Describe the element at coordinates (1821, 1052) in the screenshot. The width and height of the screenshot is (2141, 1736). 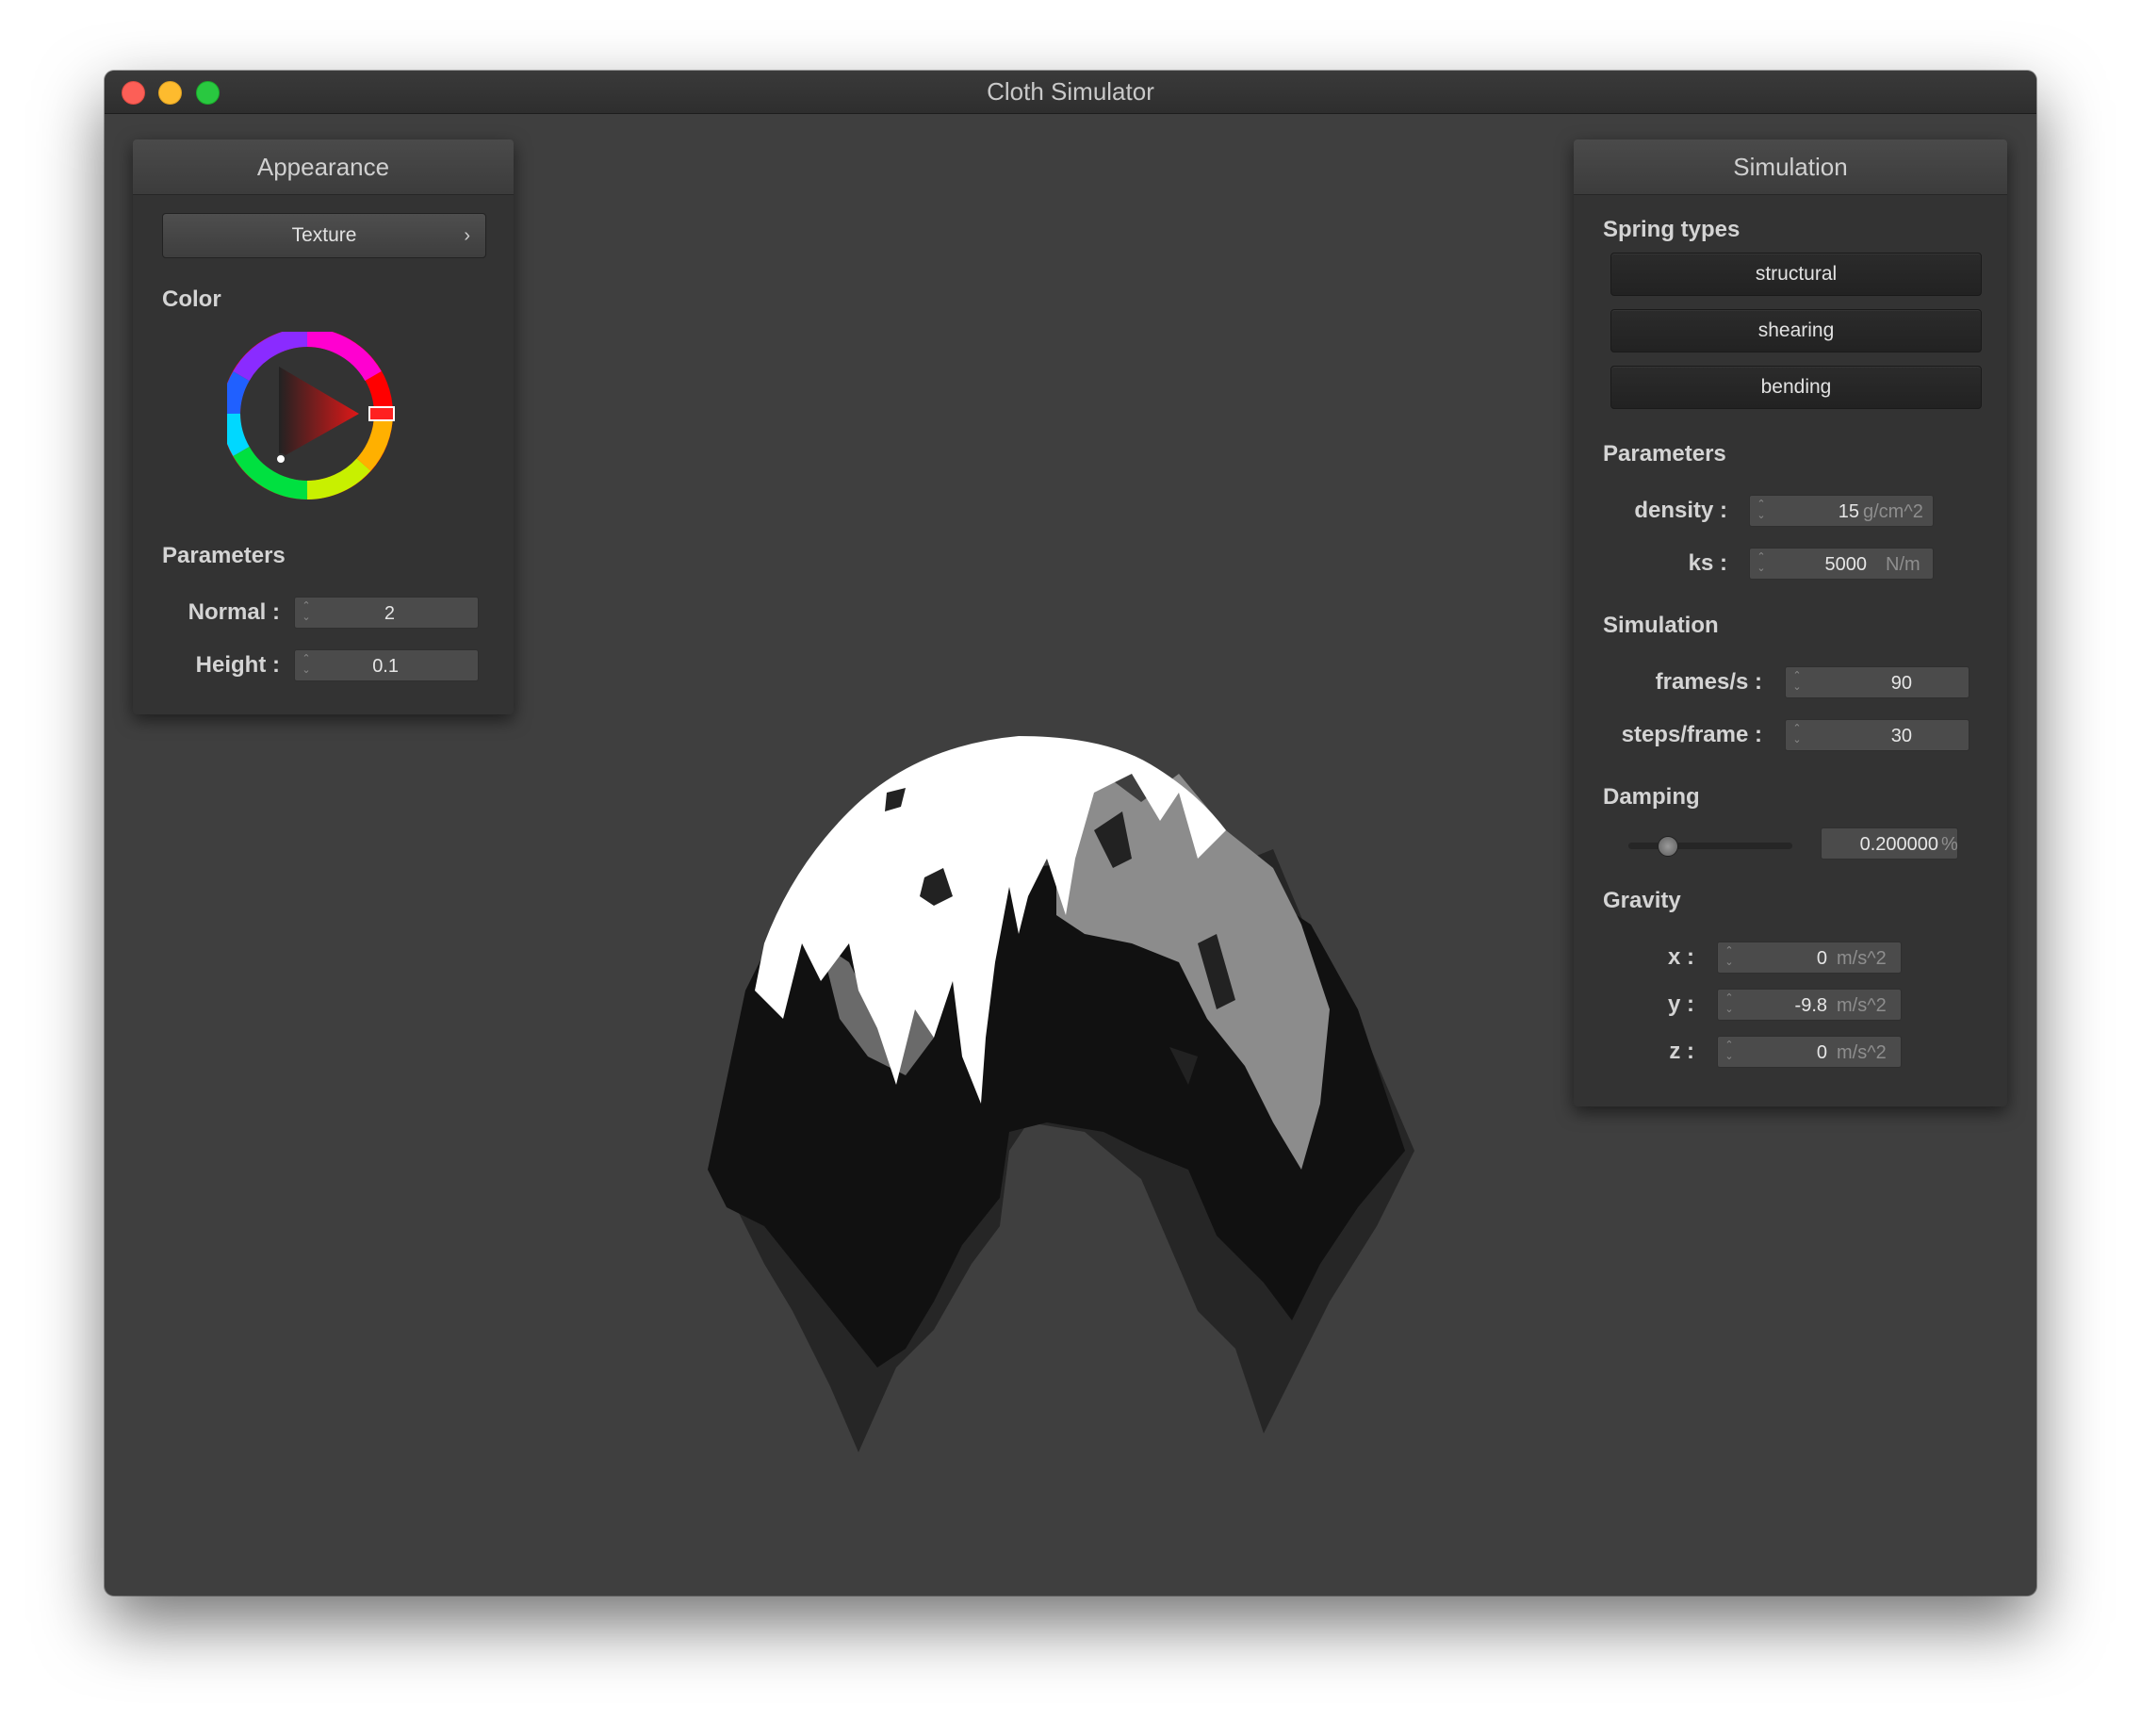
I see `gravity-z-value: 0` at that location.